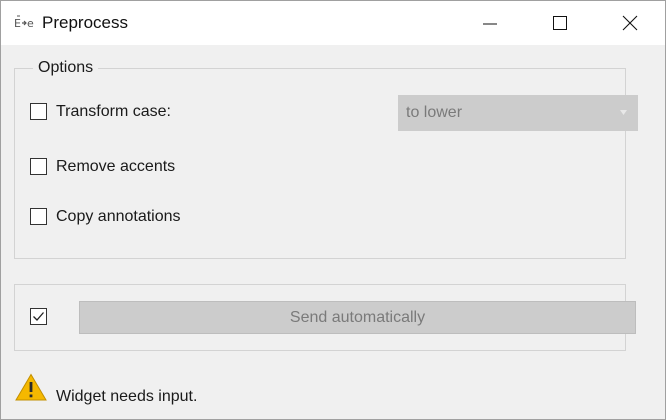 The width and height of the screenshot is (666, 420). I want to click on warning-icon, so click(31, 389).